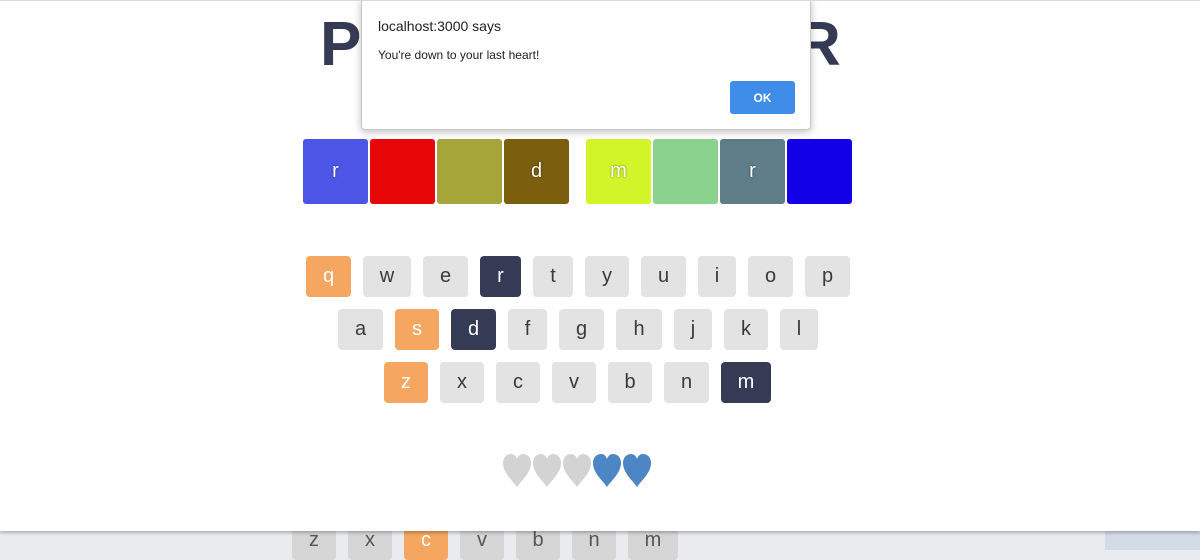  Describe the element at coordinates (500, 276) in the screenshot. I see `key-r: r` at that location.